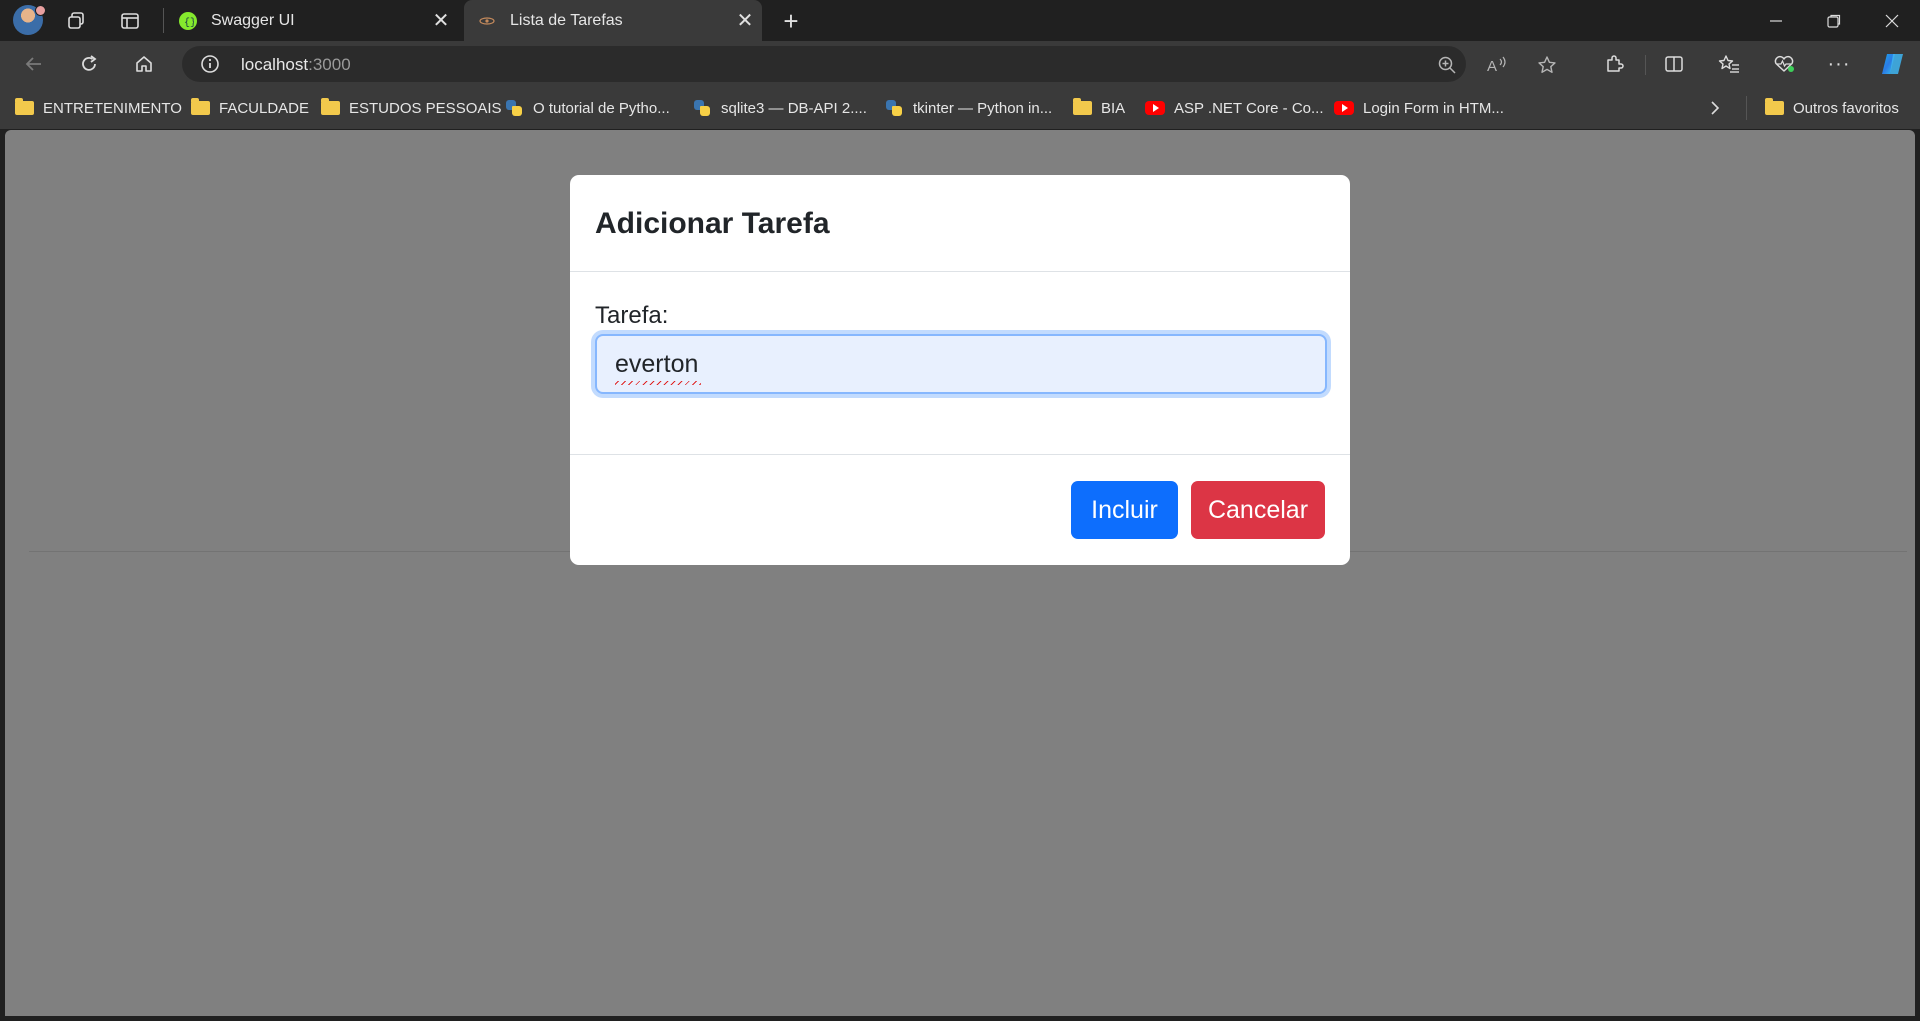 The height and width of the screenshot is (1021, 1920). Describe the element at coordinates (1834, 20) in the screenshot. I see `restore-button` at that location.